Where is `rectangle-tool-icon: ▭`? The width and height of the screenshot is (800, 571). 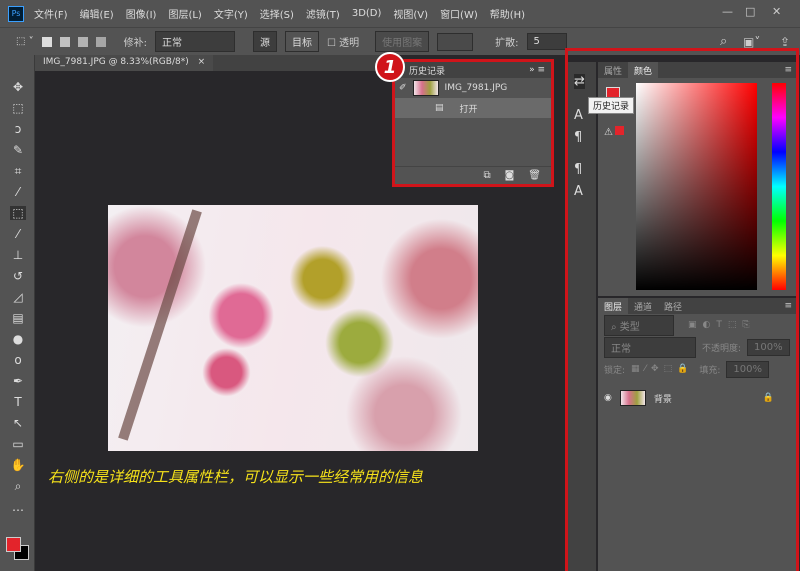 rectangle-tool-icon: ▭ is located at coordinates (18, 444).